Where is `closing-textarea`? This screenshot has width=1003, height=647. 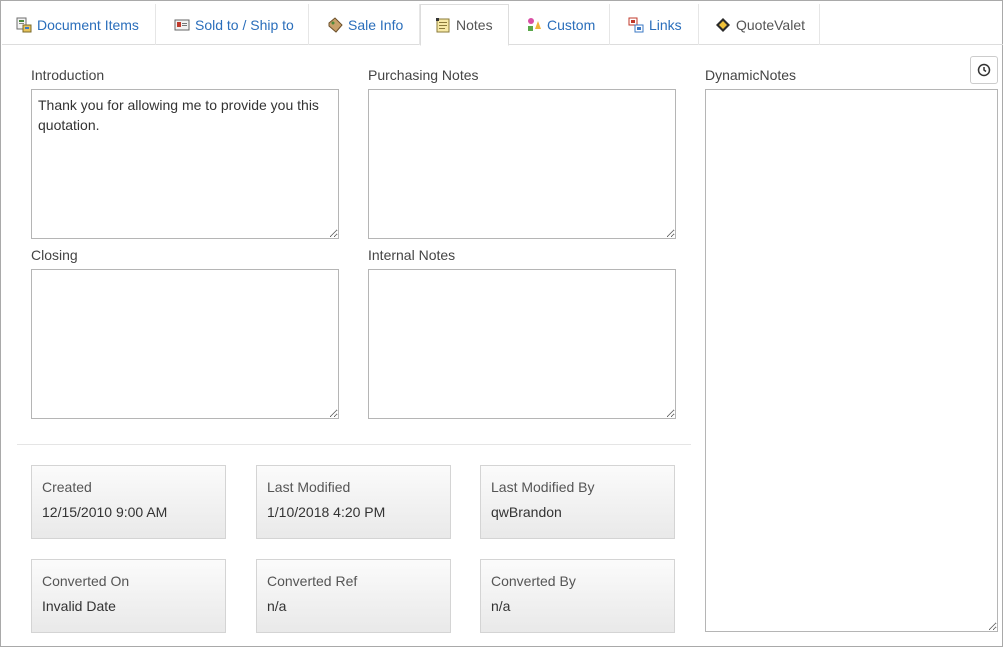
closing-textarea is located at coordinates (185, 344).